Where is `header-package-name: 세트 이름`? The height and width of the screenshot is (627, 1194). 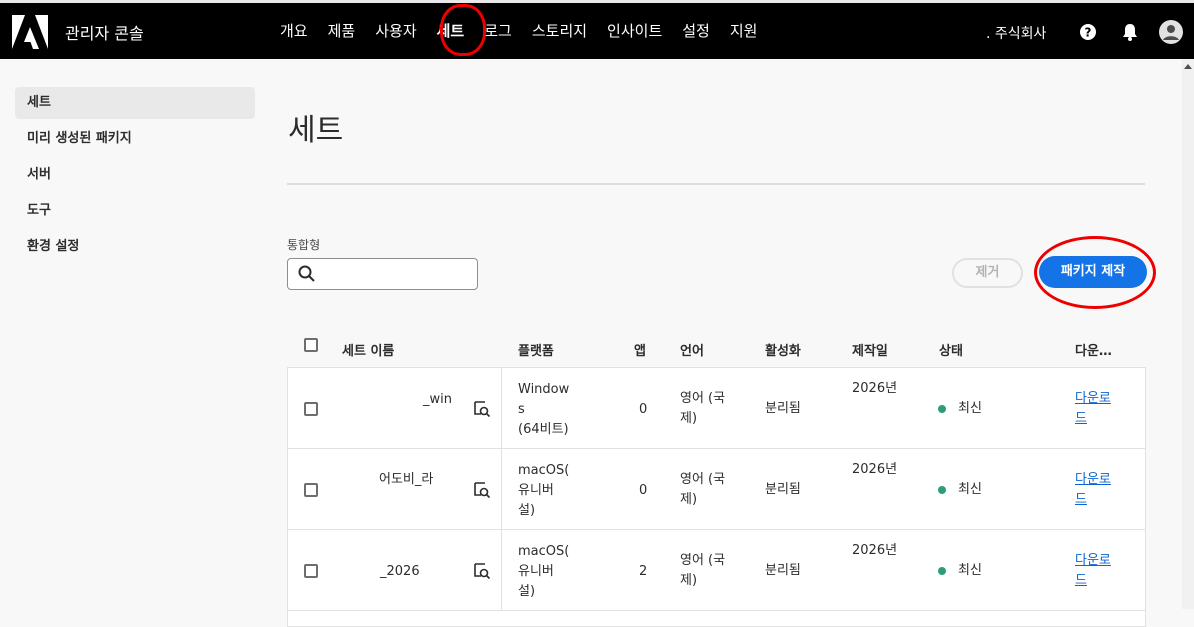
header-package-name: 세트 이름 is located at coordinates (368, 349).